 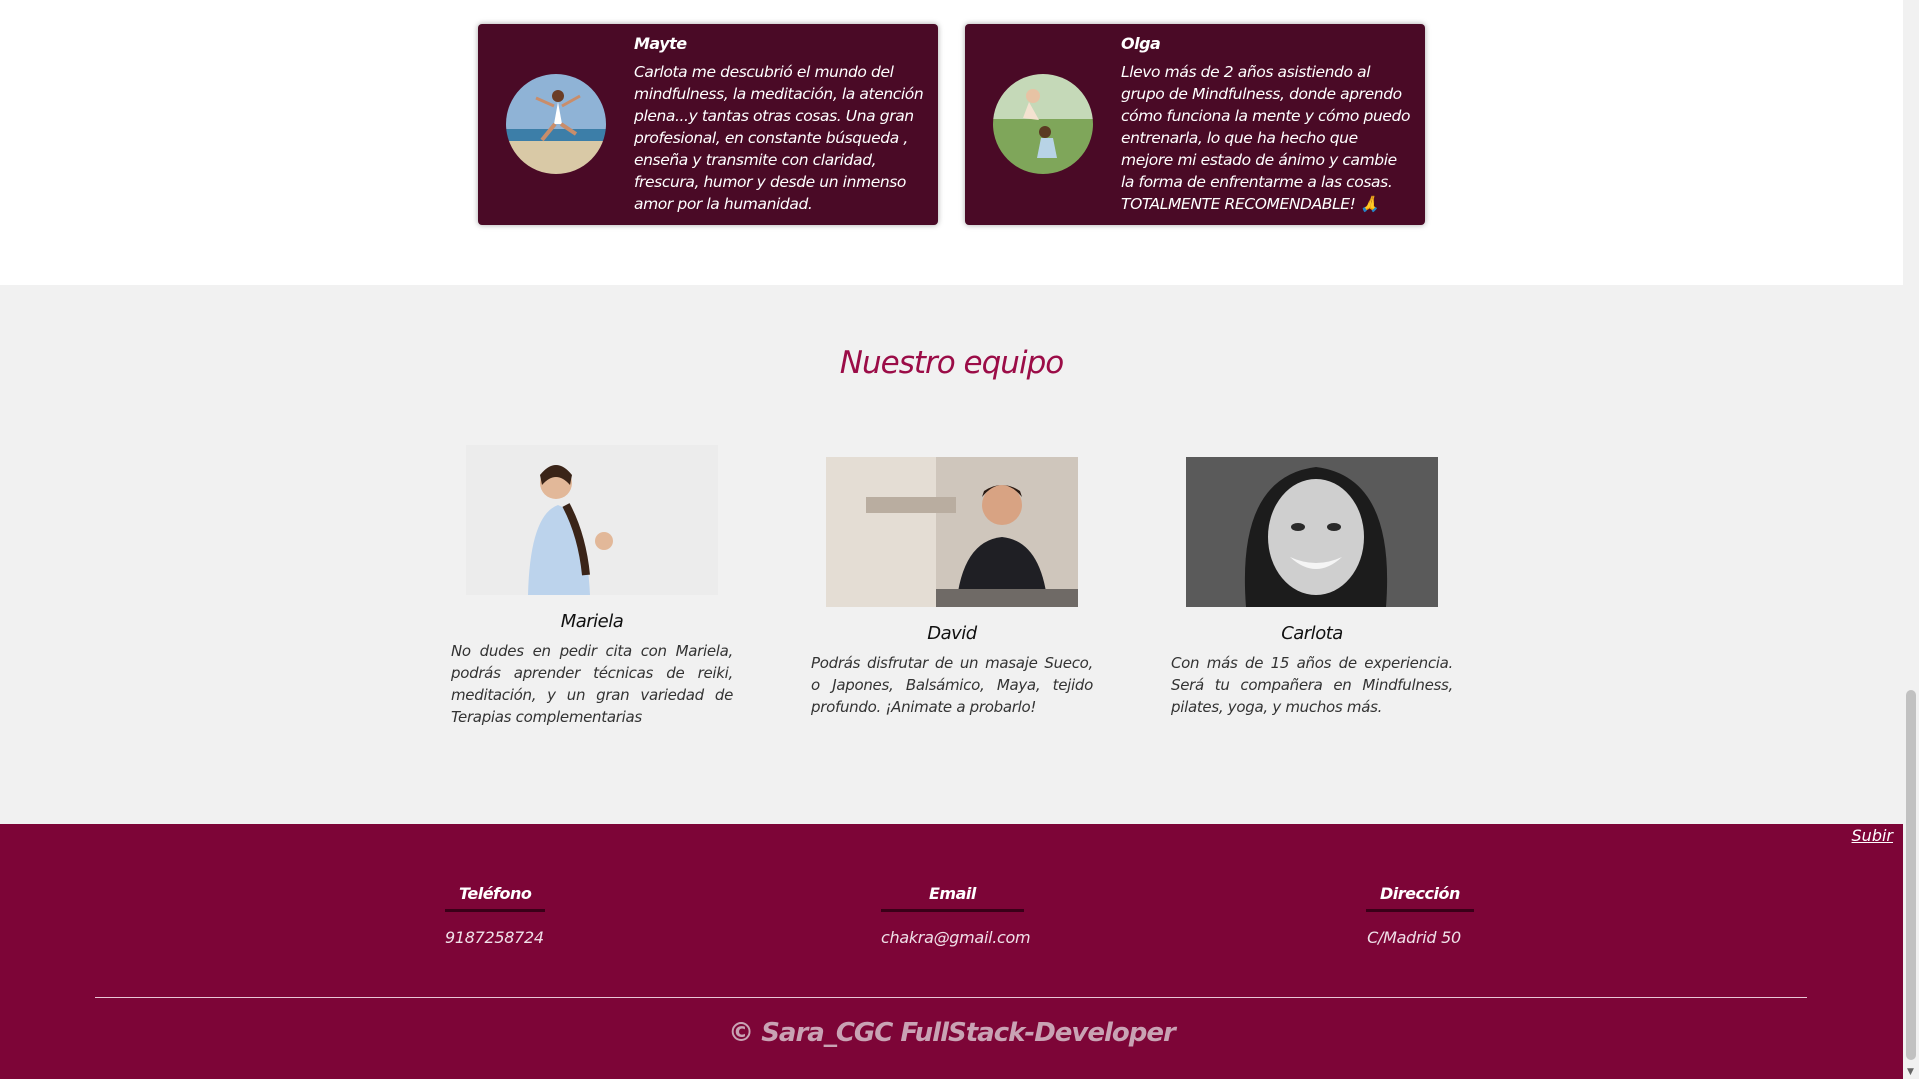 What do you see at coordinates (1312, 532) in the screenshot?
I see `team-photo-carlota` at bounding box center [1312, 532].